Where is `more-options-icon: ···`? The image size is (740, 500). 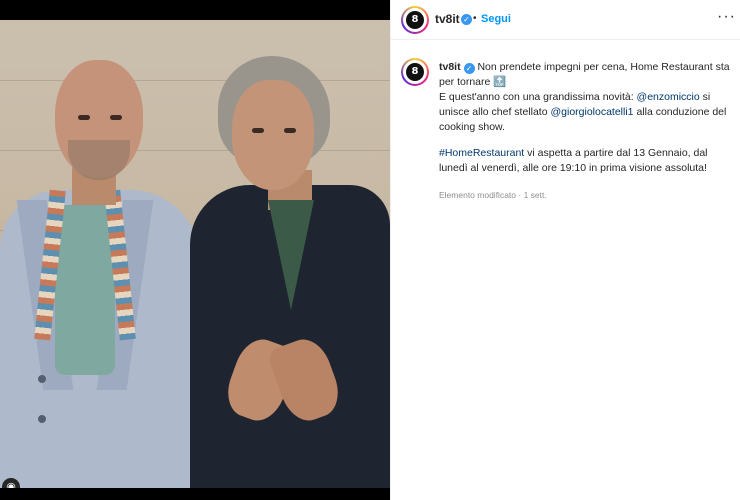
more-options-icon: ··· is located at coordinates (726, 17).